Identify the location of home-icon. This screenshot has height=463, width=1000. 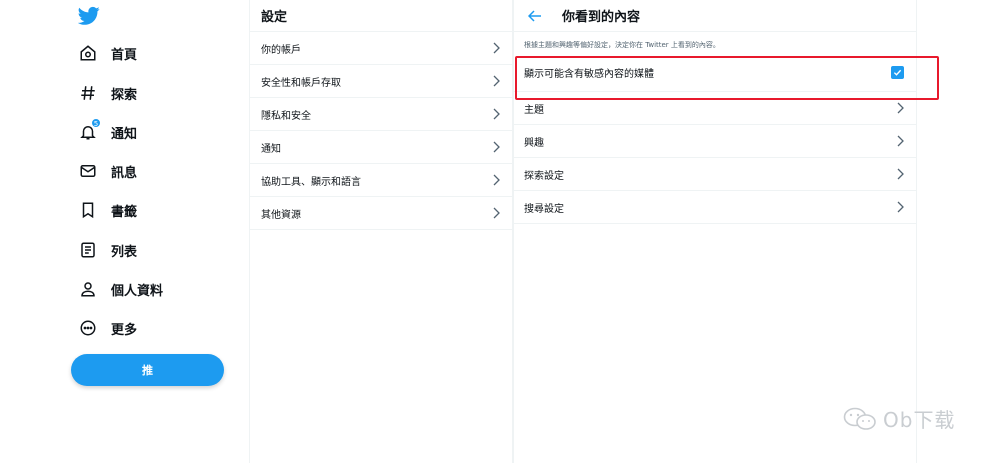
(88, 53).